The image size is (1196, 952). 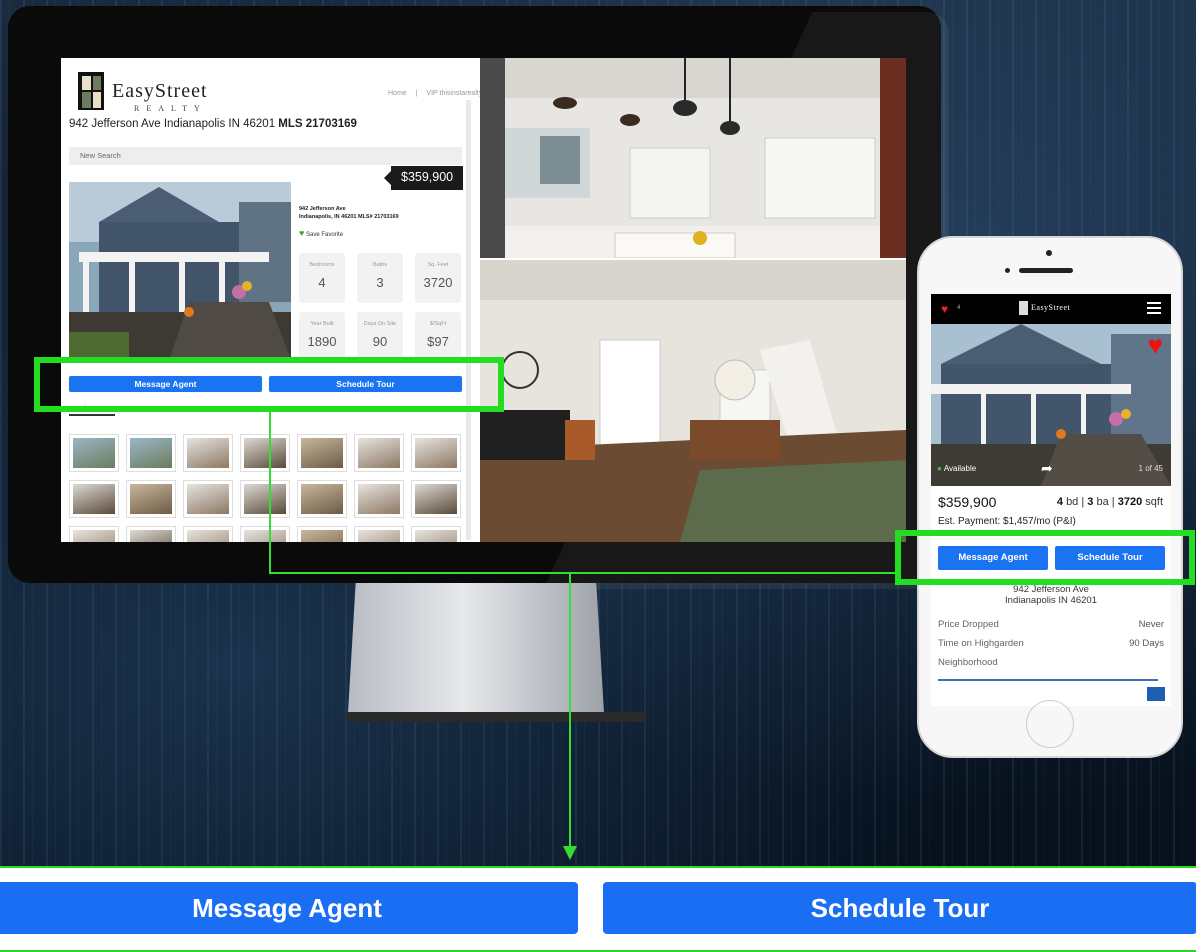 I want to click on stat-bedrooms: Bedrooms 4, so click(x=322, y=278).